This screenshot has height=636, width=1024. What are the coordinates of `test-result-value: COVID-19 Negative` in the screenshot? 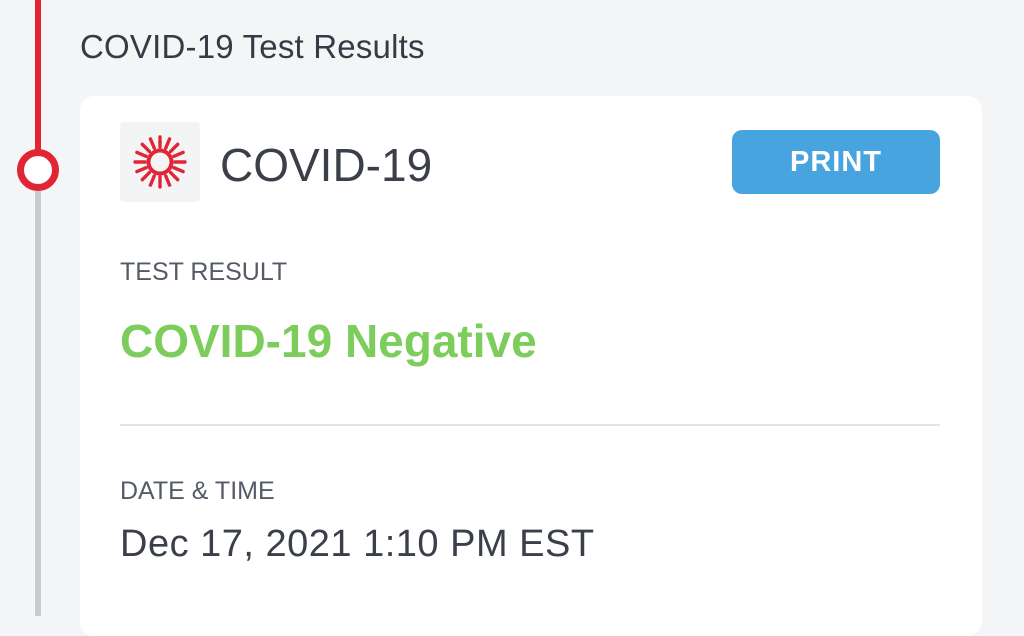 It's located at (328, 341).